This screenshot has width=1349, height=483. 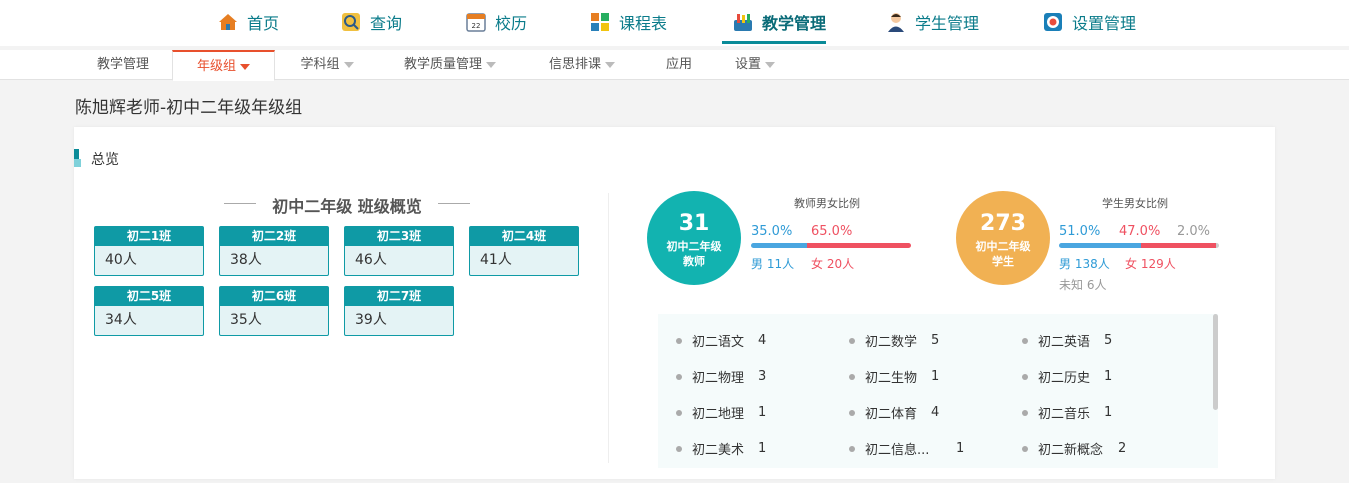 I want to click on section-marker-icon, so click(x=77, y=159).